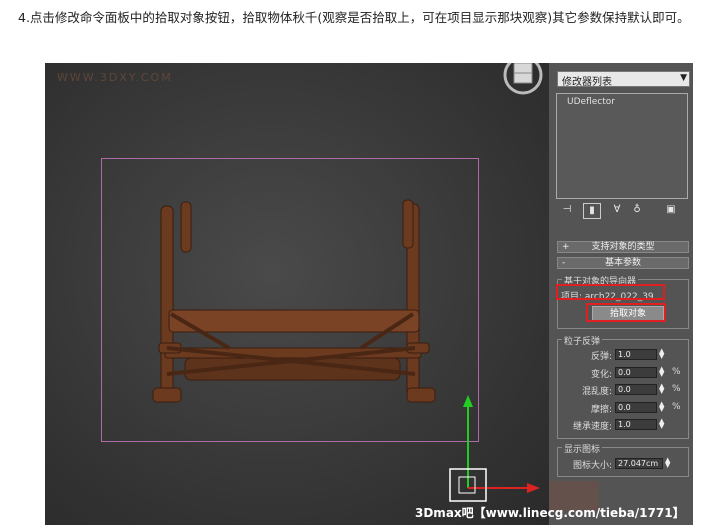 This screenshot has height=532, width=726. I want to click on stack-item-udeflector: UDeflector, so click(627, 102).